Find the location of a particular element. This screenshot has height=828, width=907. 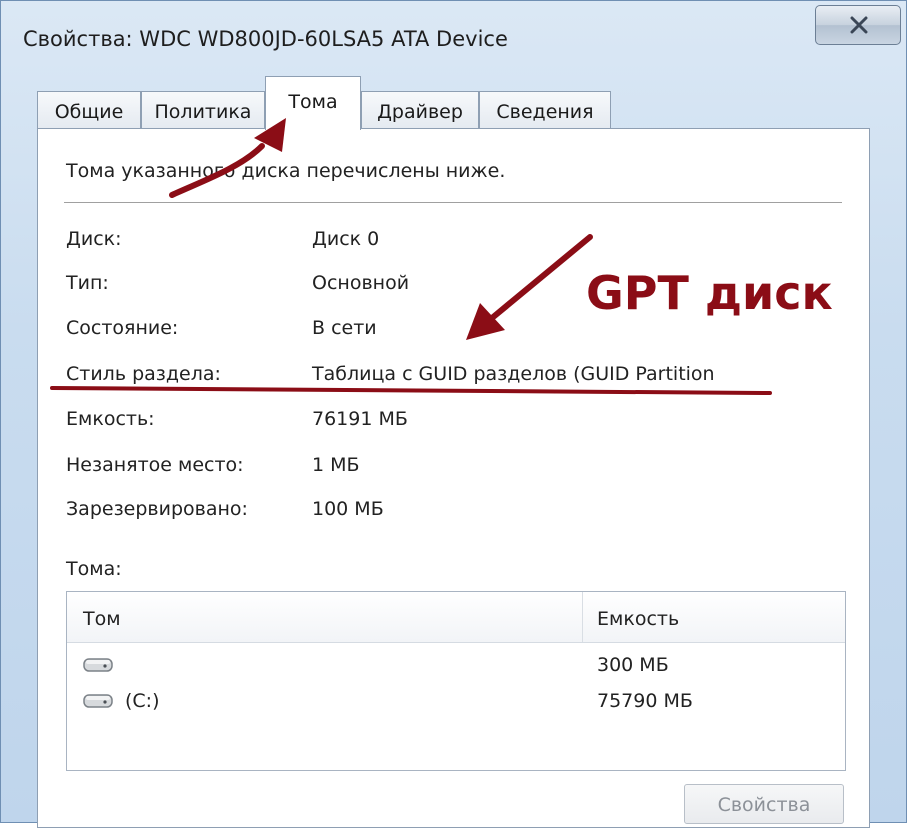

partition-style-label: Стиль раздела: is located at coordinates (143, 374).